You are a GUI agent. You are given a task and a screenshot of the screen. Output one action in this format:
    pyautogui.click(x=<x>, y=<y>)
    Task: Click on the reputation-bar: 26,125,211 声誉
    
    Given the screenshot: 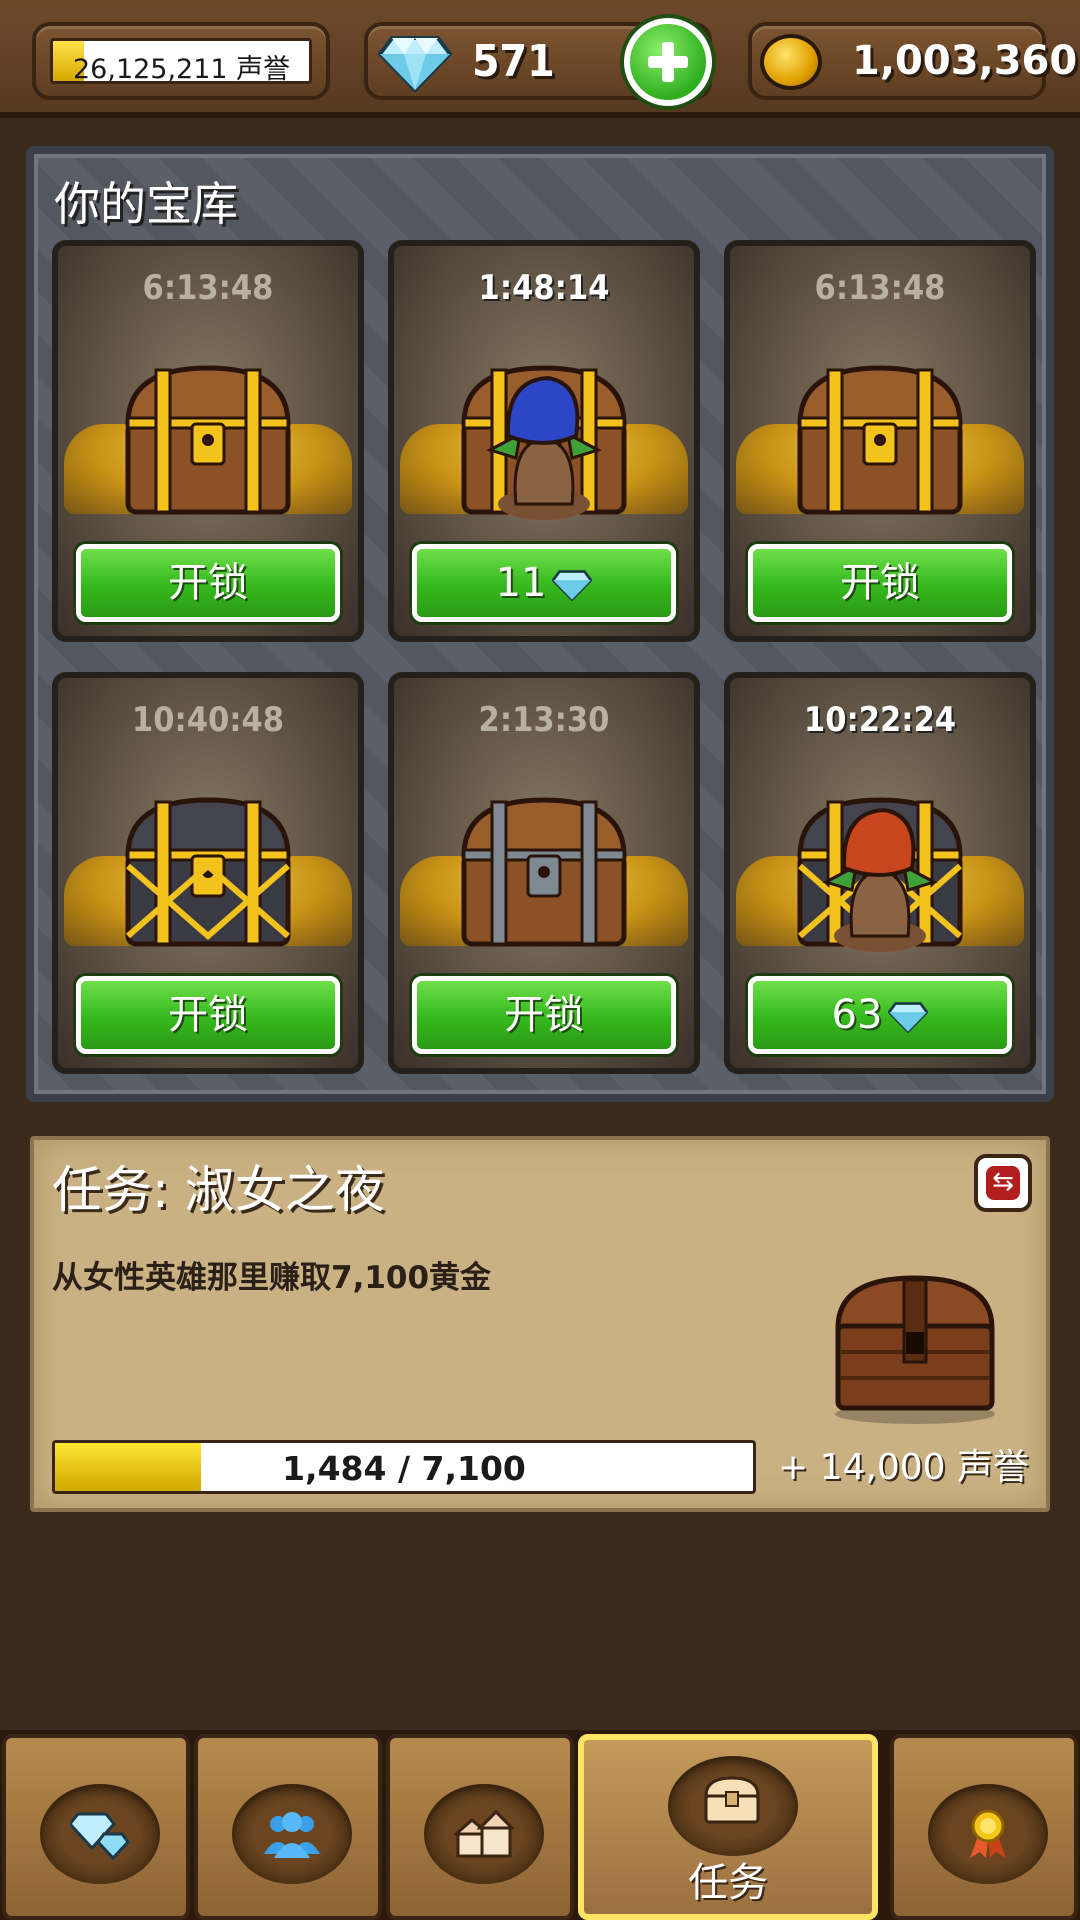 What is the action you would take?
    pyautogui.click(x=181, y=61)
    